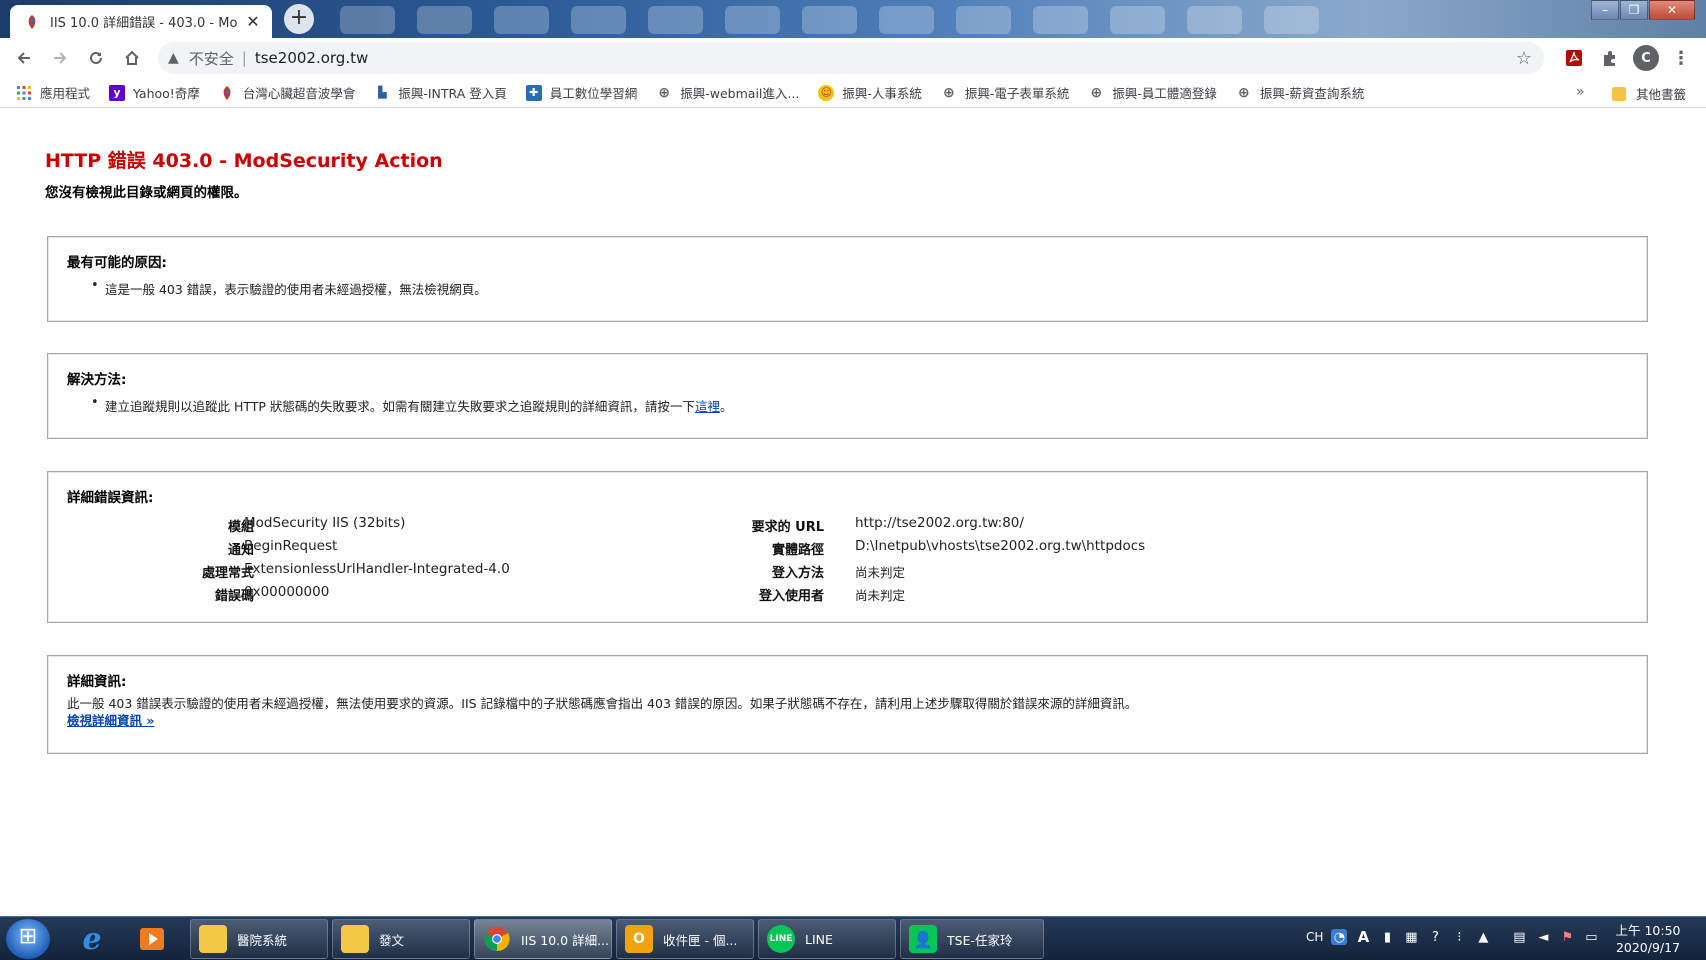  What do you see at coordinates (1519, 937) in the screenshot?
I see `printer-icon: ▤` at bounding box center [1519, 937].